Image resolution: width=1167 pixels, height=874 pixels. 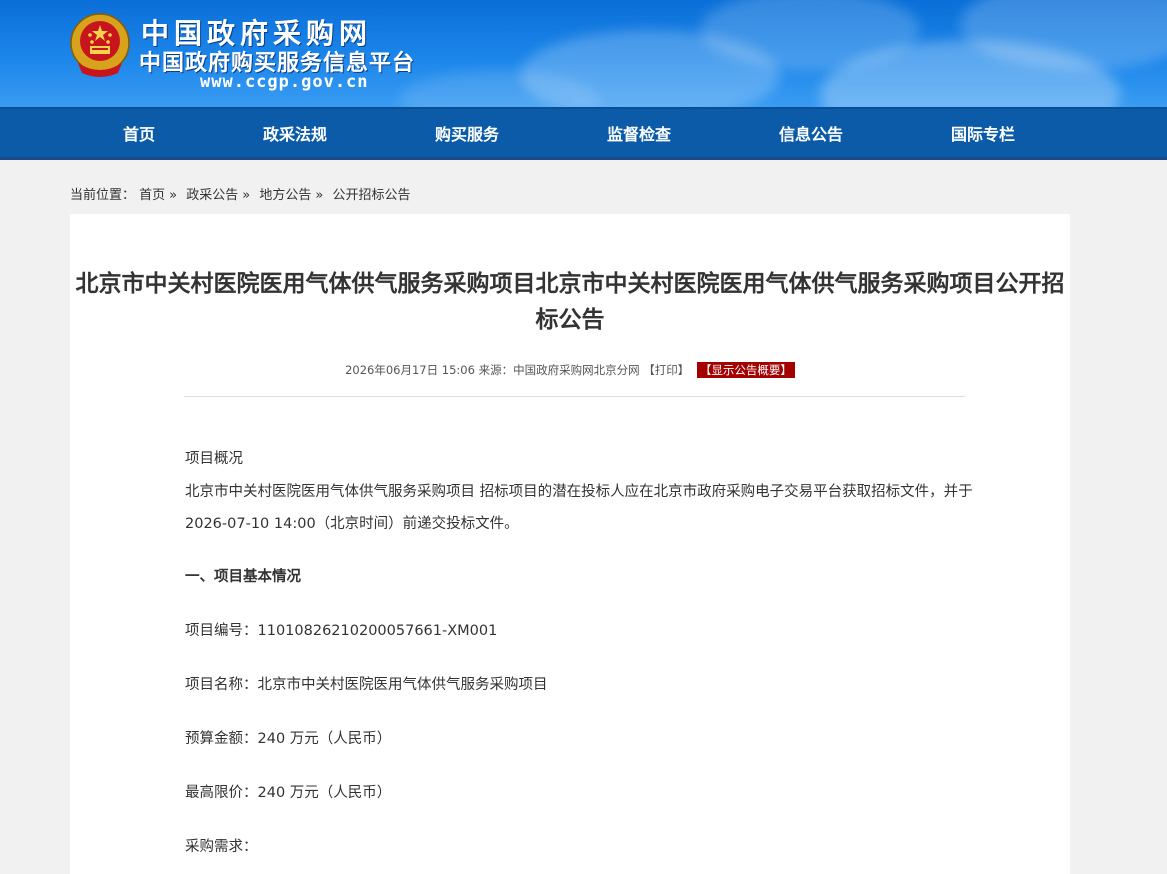 What do you see at coordinates (410, 370) in the screenshot?
I see `publish-date: 2026年06月17日 15:06` at bounding box center [410, 370].